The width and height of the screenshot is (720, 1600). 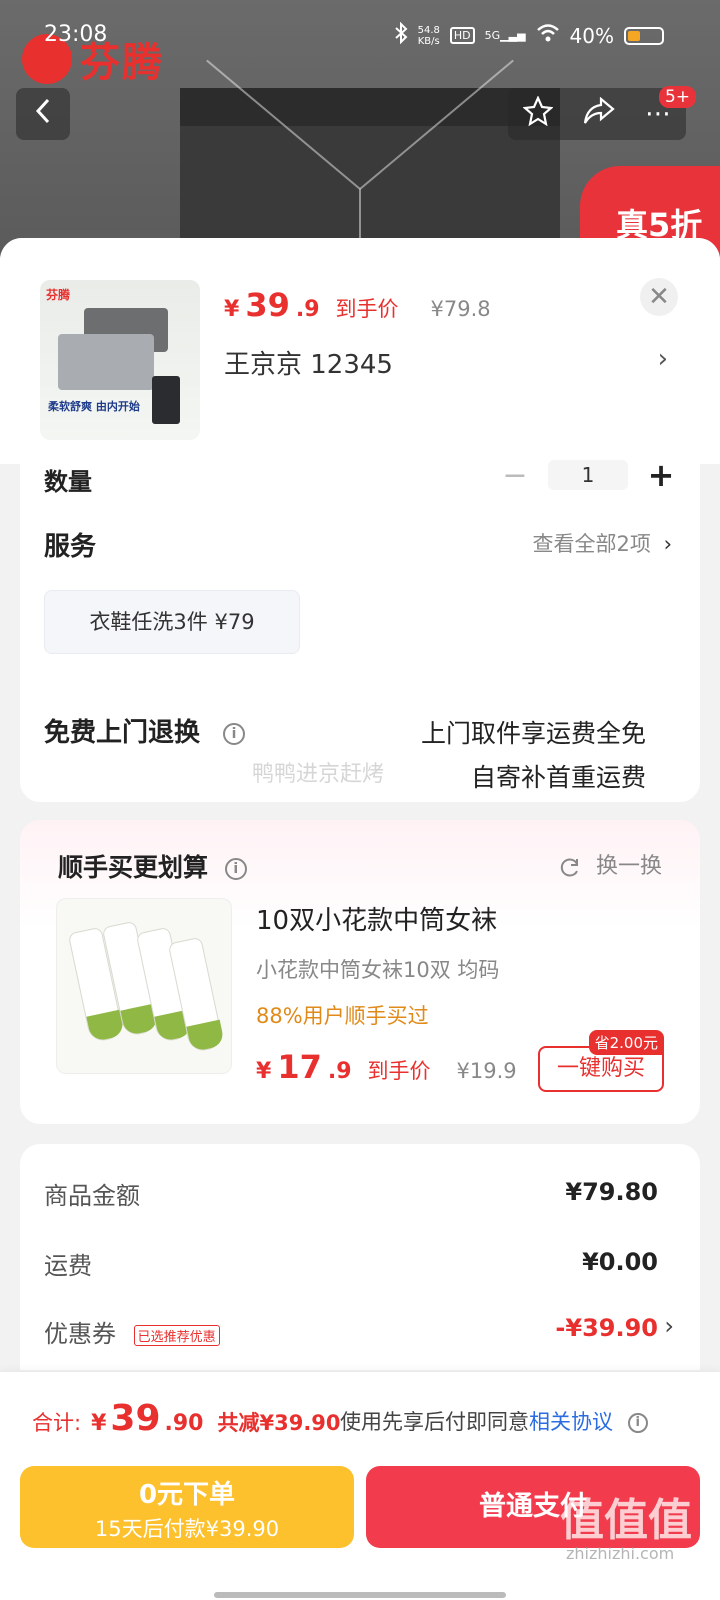 I want to click on return-self-ship-text: 自寄补首重运费, so click(x=558, y=777).